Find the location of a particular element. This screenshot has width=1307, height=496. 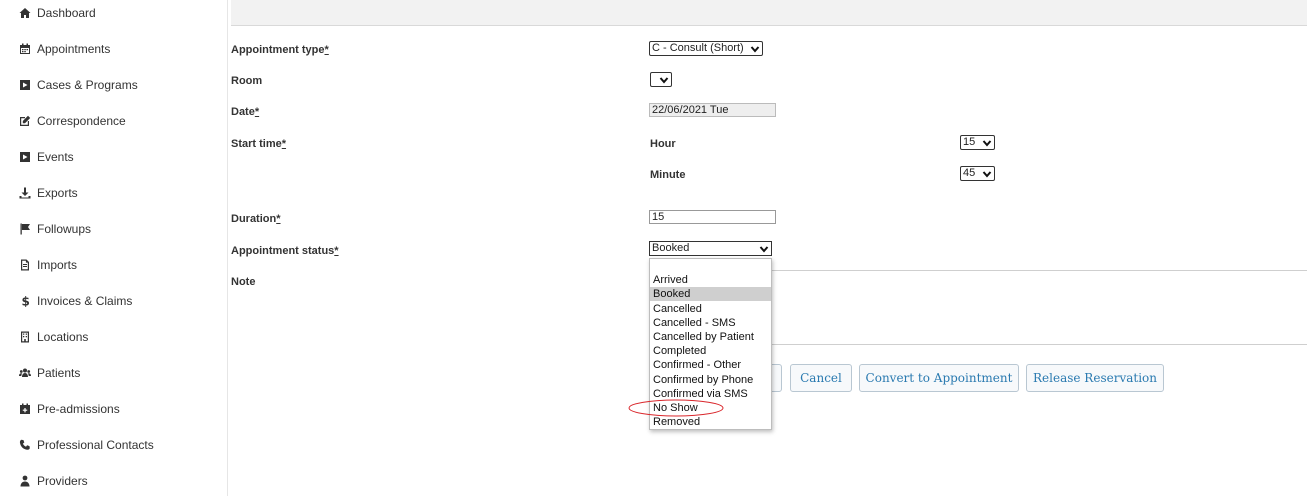

cancel-button: Cancel is located at coordinates (821, 378).